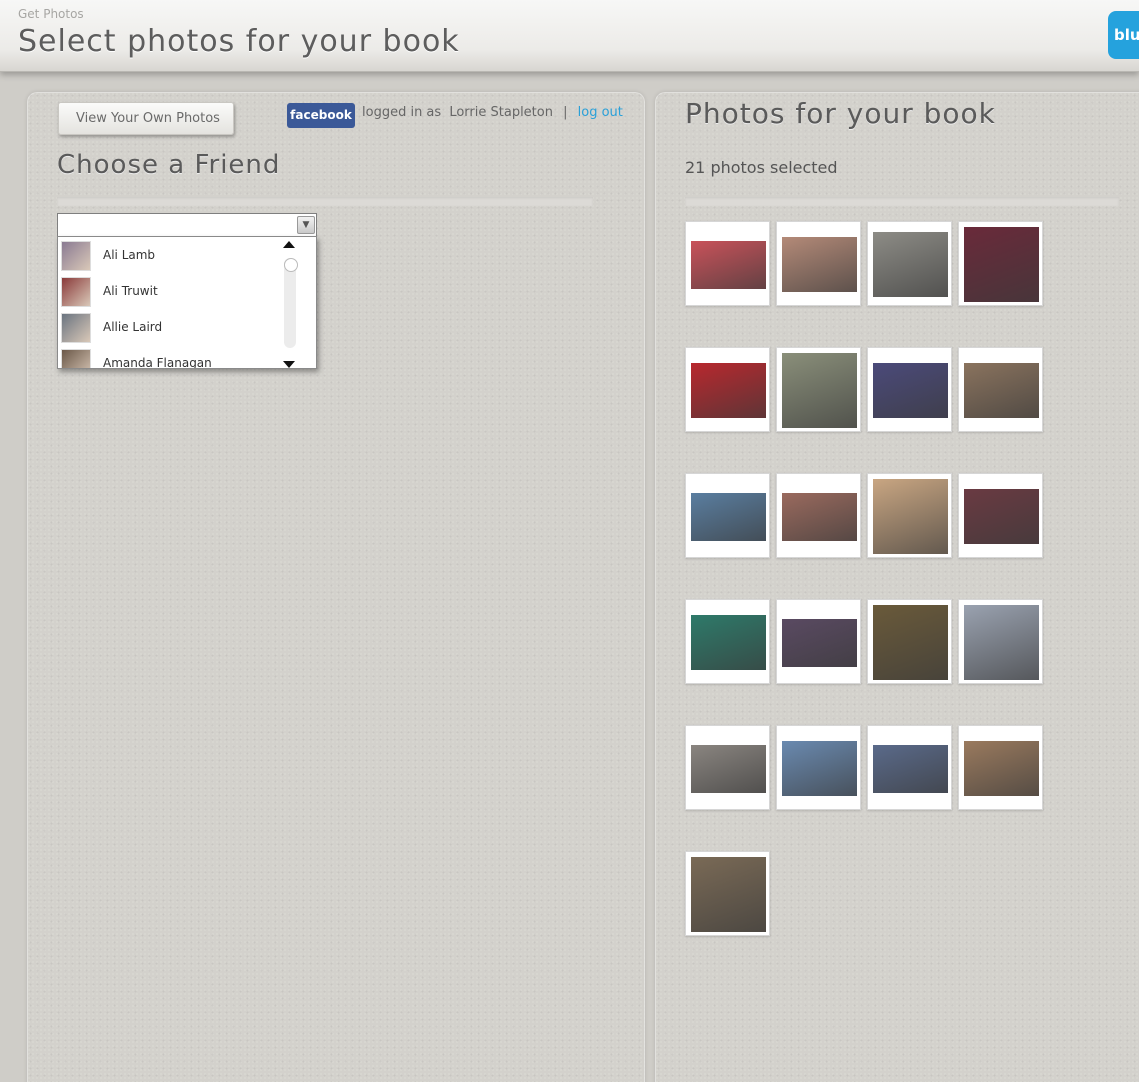 This screenshot has width=1139, height=1082. Describe the element at coordinates (187, 225) in the screenshot. I see `friend-select: ▼` at that location.